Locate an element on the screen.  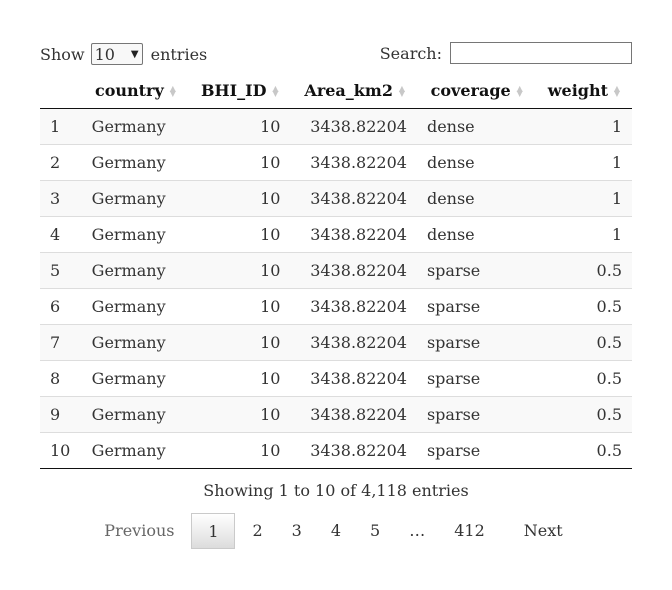
search-input is located at coordinates (541, 53).